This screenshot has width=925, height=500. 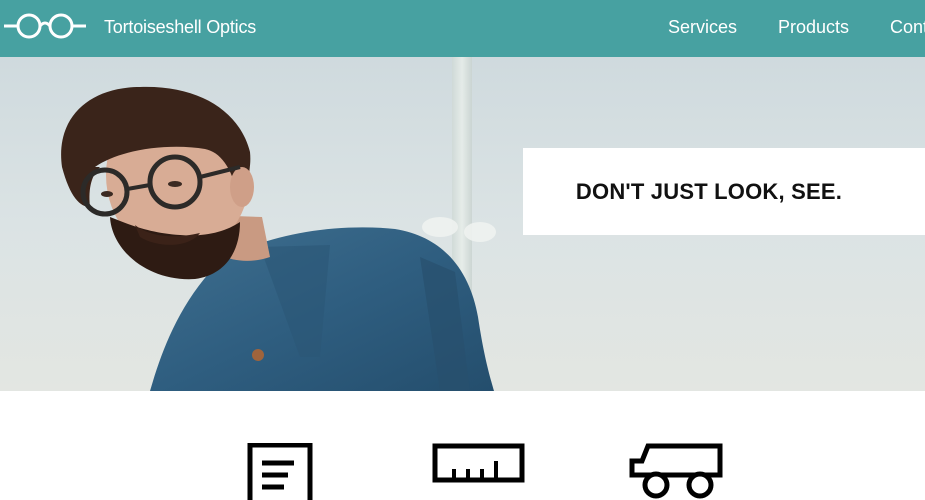 I want to click on ruler-icon, so click(x=478, y=463).